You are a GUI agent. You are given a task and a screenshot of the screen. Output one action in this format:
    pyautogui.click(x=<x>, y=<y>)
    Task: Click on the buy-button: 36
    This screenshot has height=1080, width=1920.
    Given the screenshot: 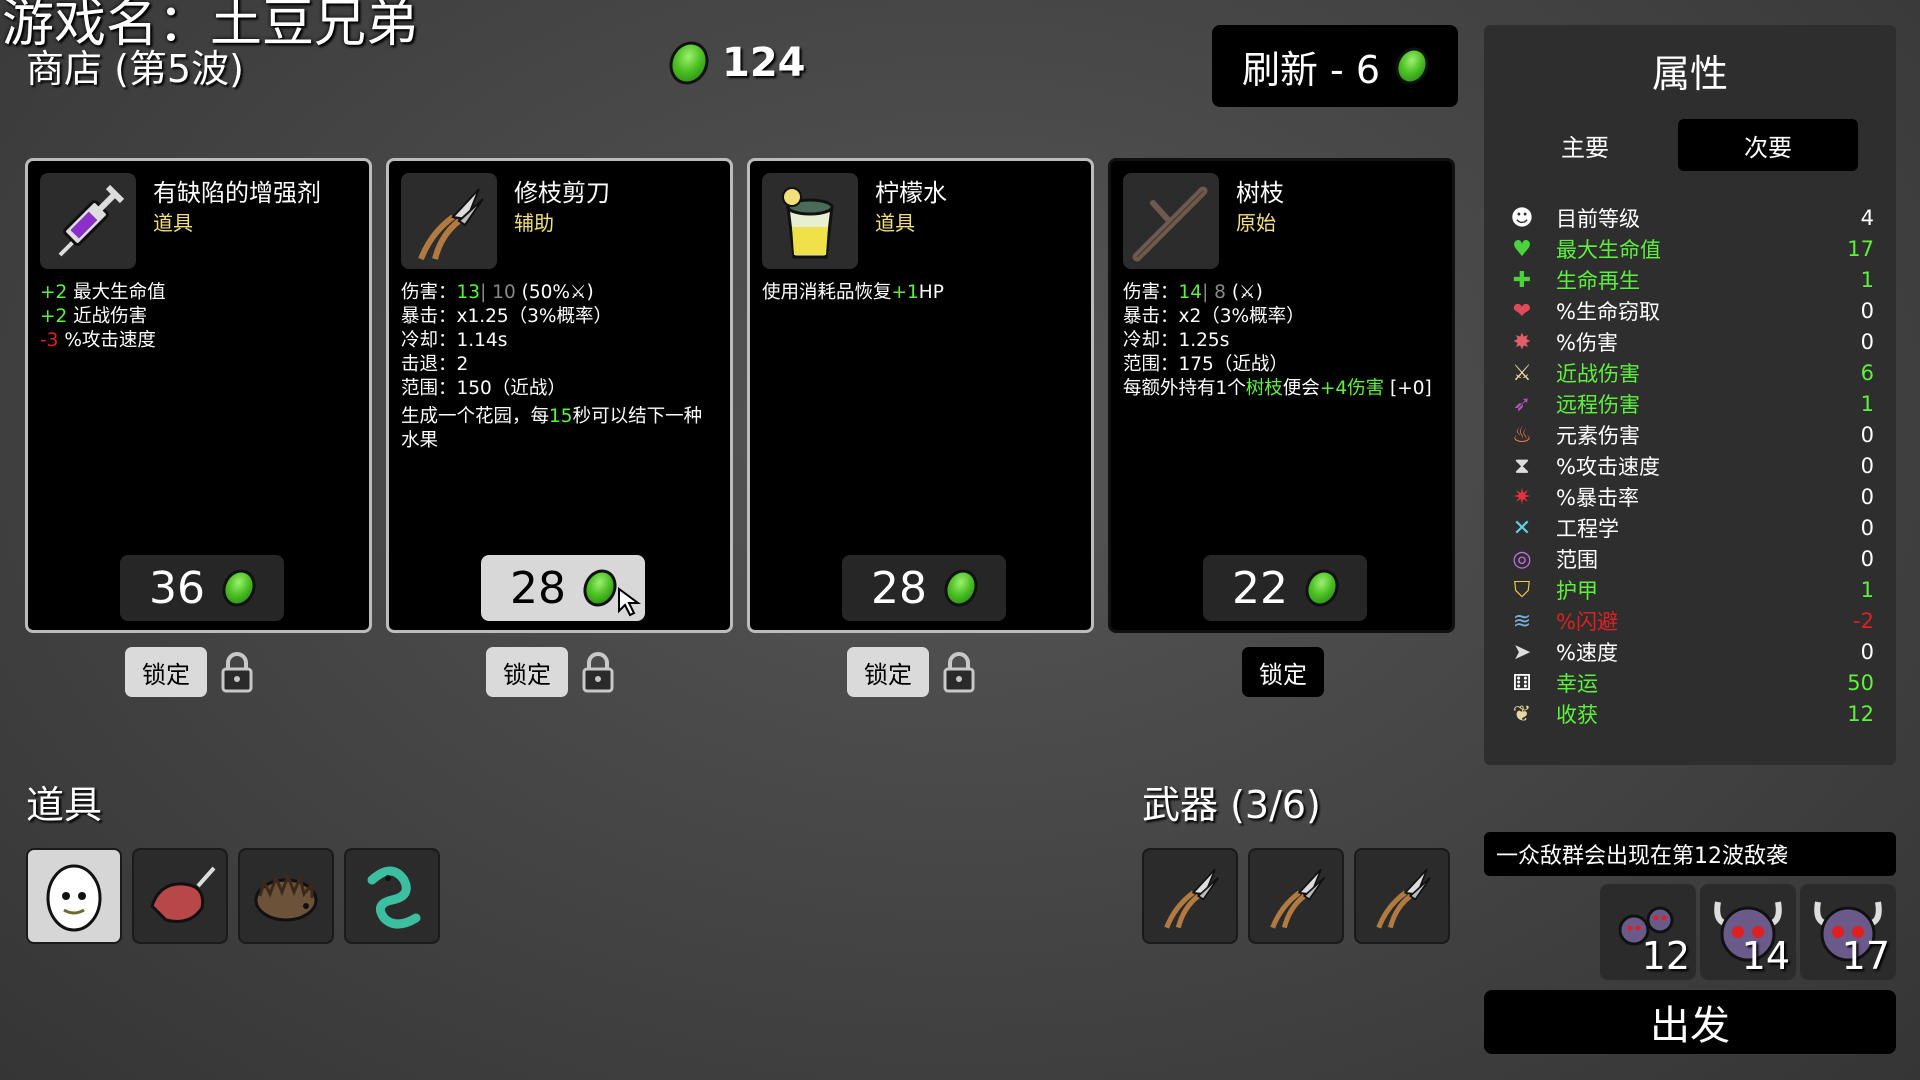 What is the action you would take?
    pyautogui.click(x=202, y=588)
    